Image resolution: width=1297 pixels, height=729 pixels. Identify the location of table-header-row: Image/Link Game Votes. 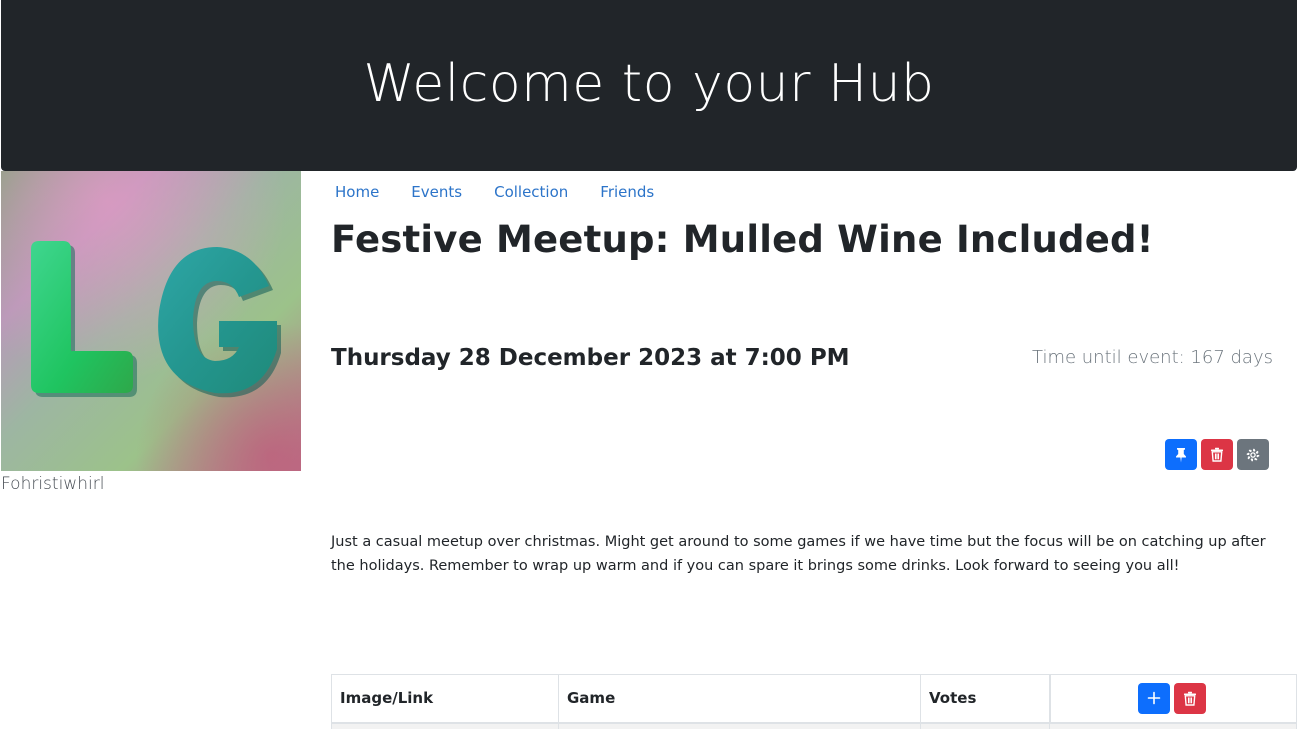
(814, 699).